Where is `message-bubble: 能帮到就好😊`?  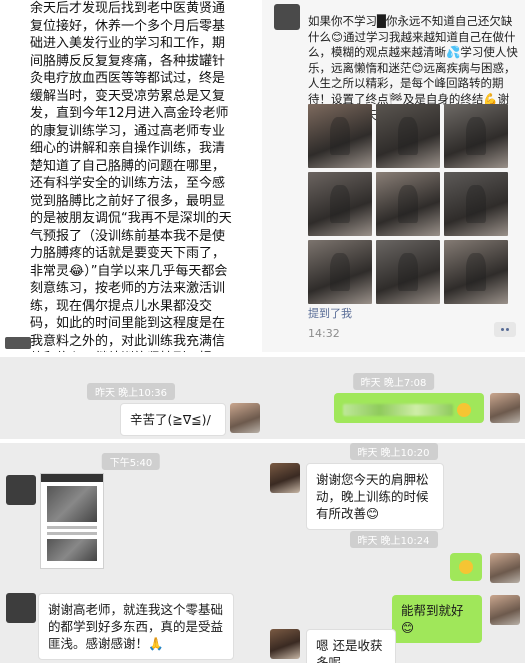
message-bubble: 能帮到就好😊 is located at coordinates (437, 619).